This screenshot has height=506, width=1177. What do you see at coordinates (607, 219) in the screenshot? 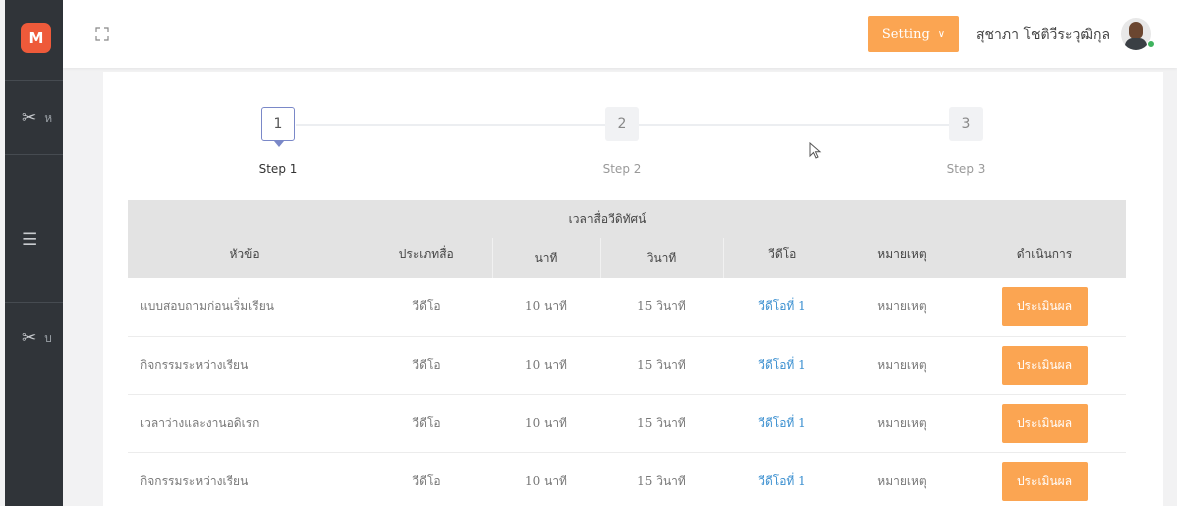
I see `header-media-time: เวลาสื่อวีดิทัศน์` at bounding box center [607, 219].